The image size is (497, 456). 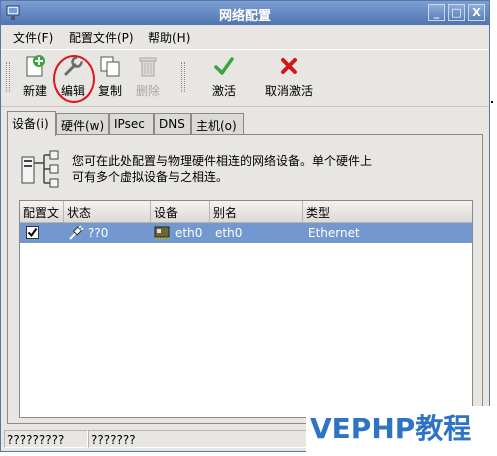 I want to click on new-button: 新建, so click(x=35, y=76).